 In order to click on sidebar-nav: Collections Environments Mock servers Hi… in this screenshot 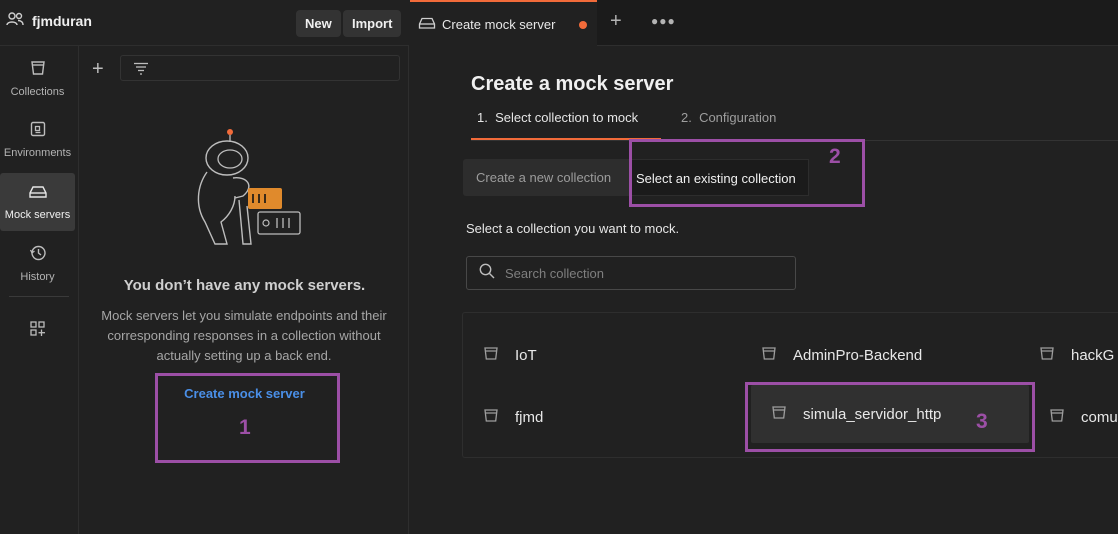, I will do `click(39, 290)`.